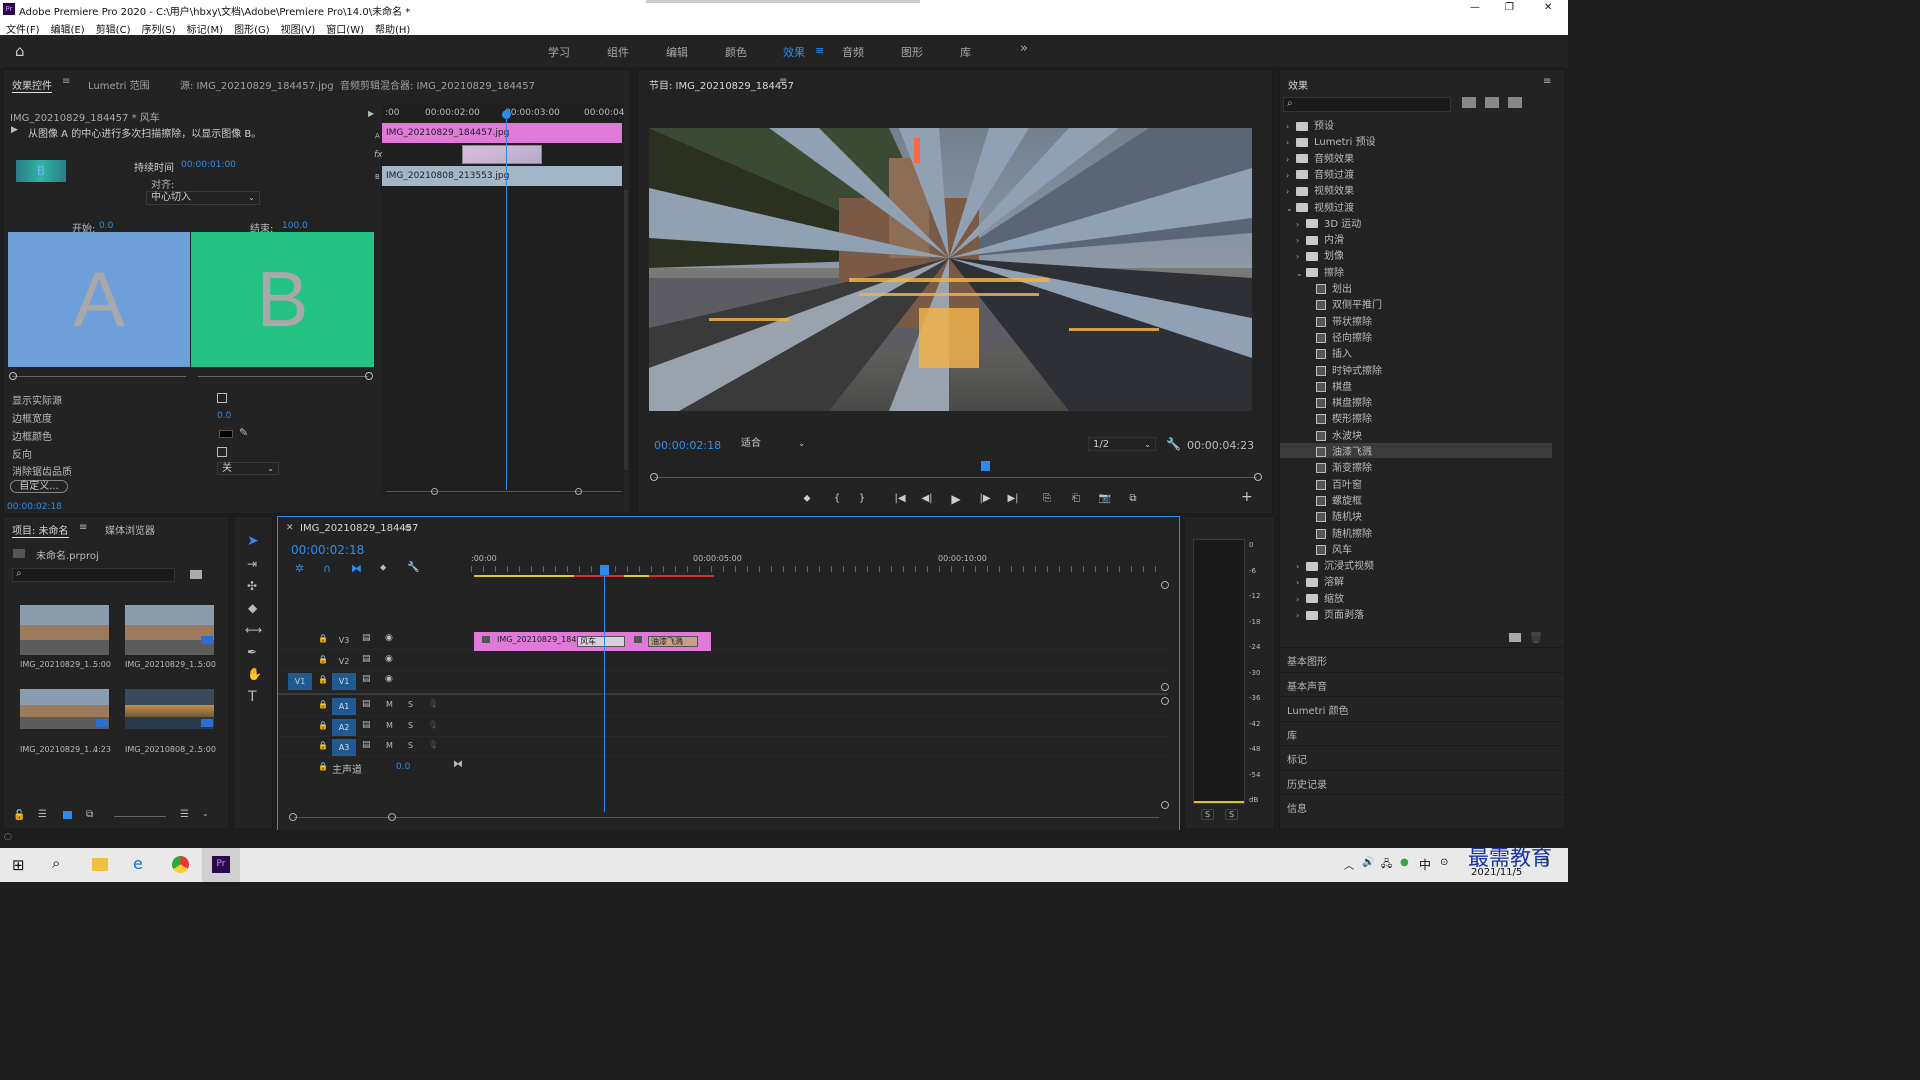  What do you see at coordinates (42, 814) in the screenshot?
I see `list-view-icon: ☰` at bounding box center [42, 814].